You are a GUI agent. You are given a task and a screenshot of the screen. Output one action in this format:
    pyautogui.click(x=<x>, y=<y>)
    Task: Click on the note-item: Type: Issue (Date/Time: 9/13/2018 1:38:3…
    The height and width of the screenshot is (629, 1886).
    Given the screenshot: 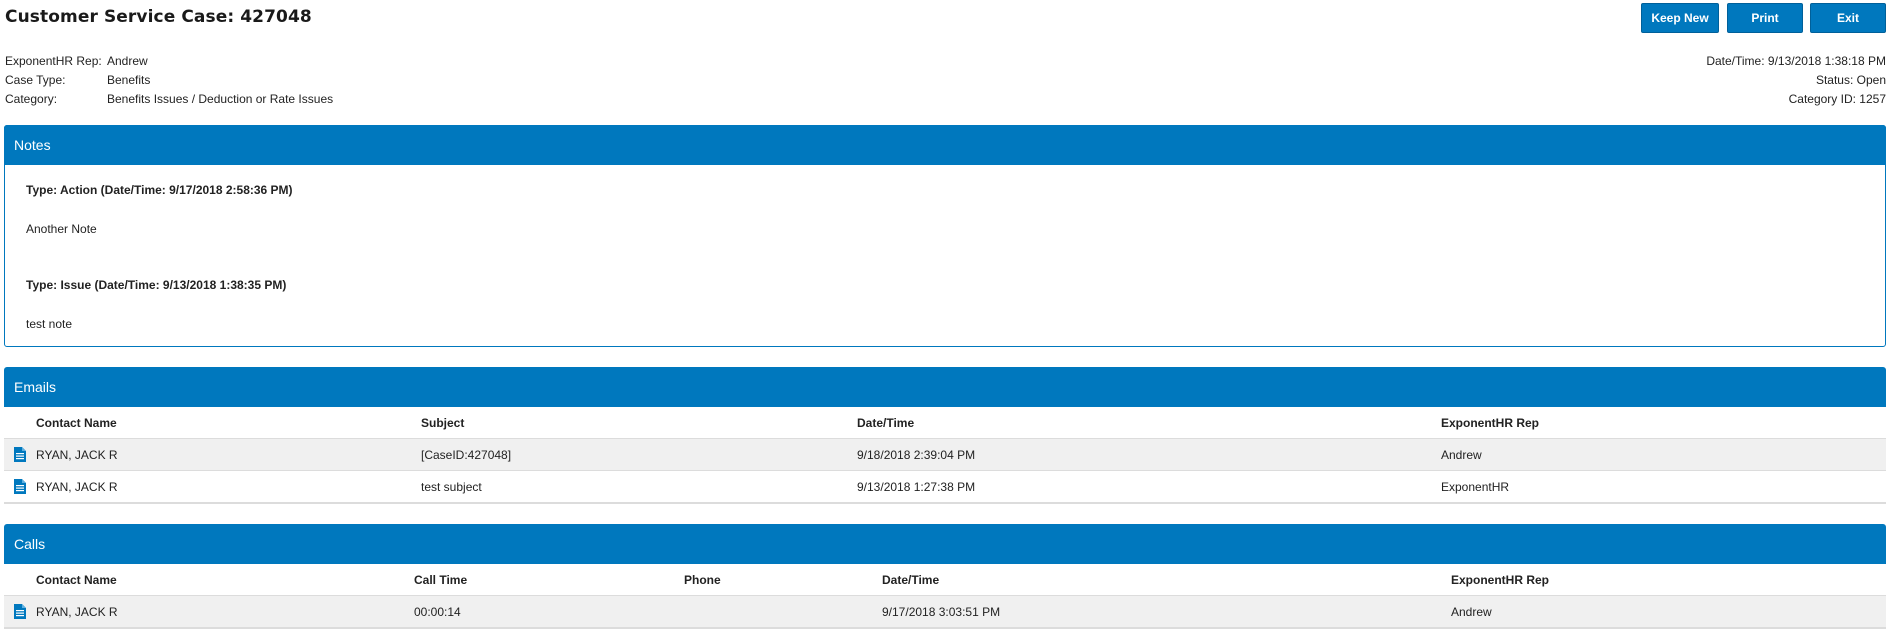 What is the action you would take?
    pyautogui.click(x=955, y=304)
    